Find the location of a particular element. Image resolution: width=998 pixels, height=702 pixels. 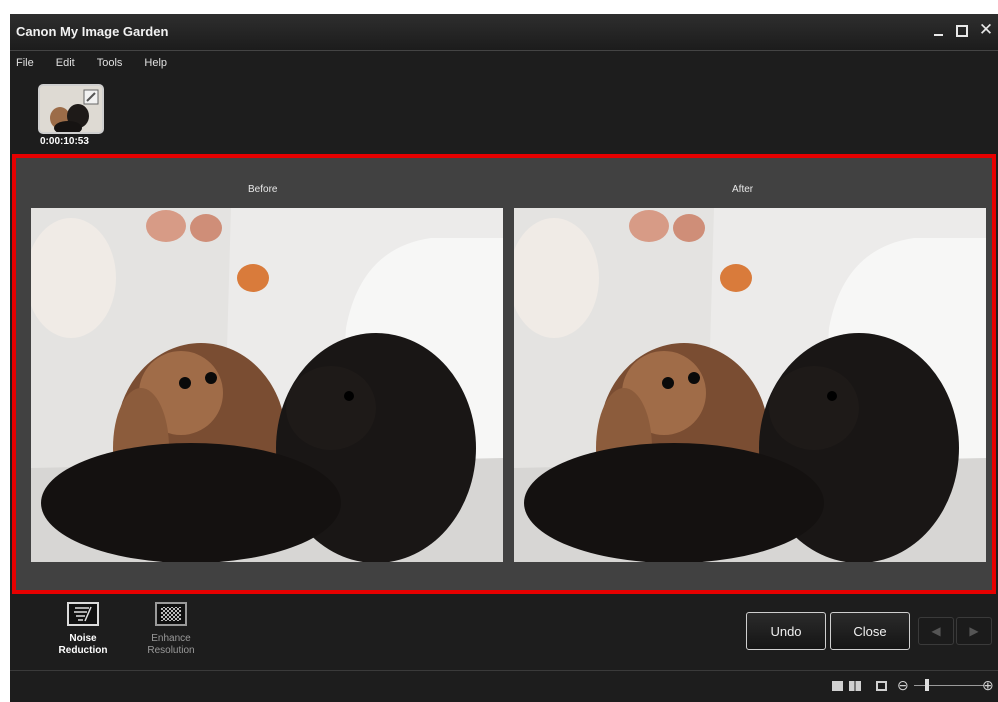

enhance-resolution-icon is located at coordinates (171, 614).